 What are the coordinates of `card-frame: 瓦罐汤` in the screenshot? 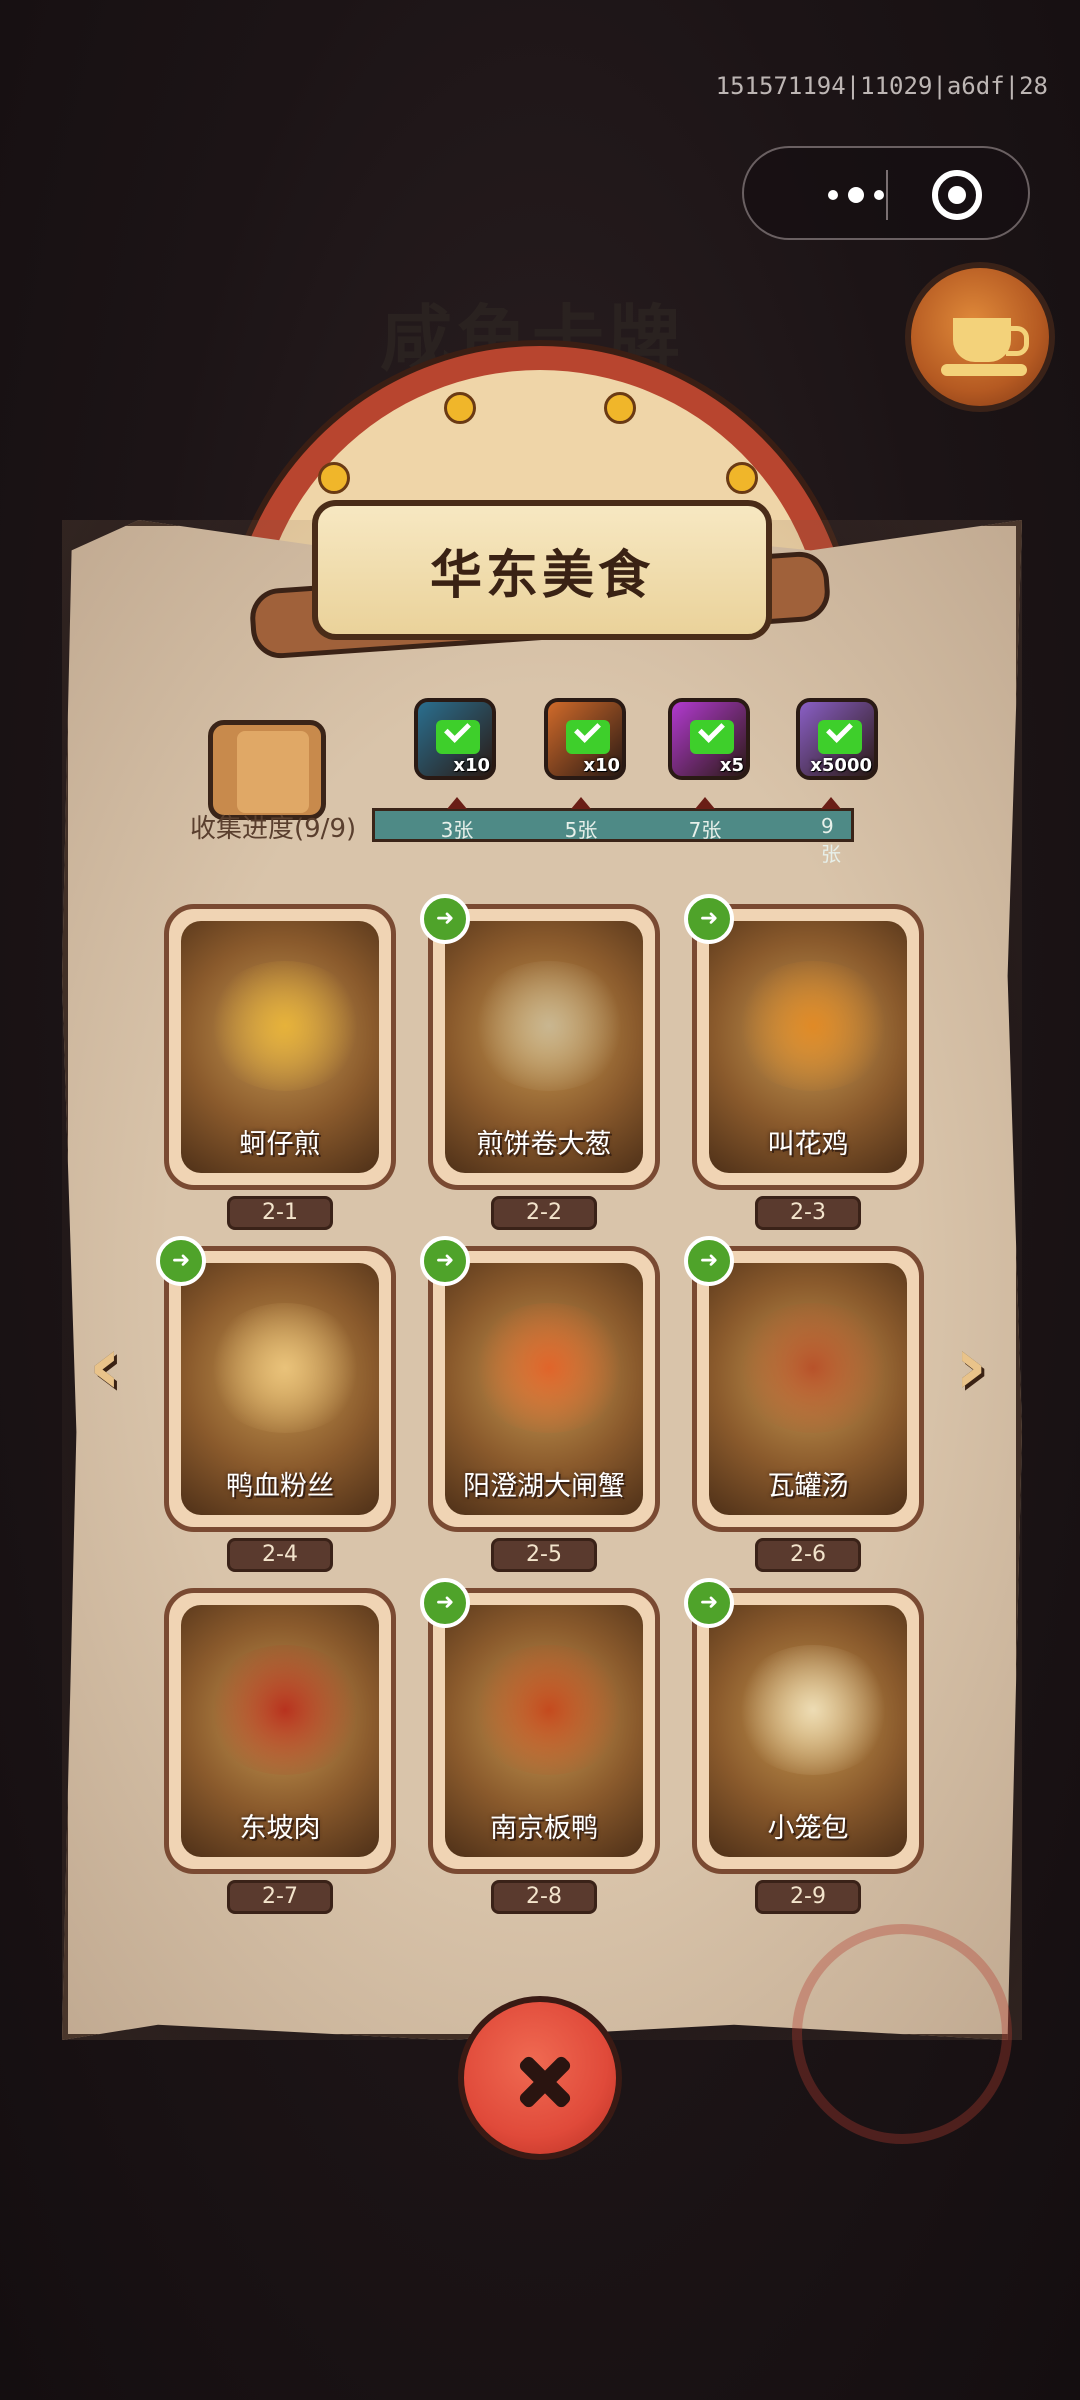 It's located at (808, 1389).